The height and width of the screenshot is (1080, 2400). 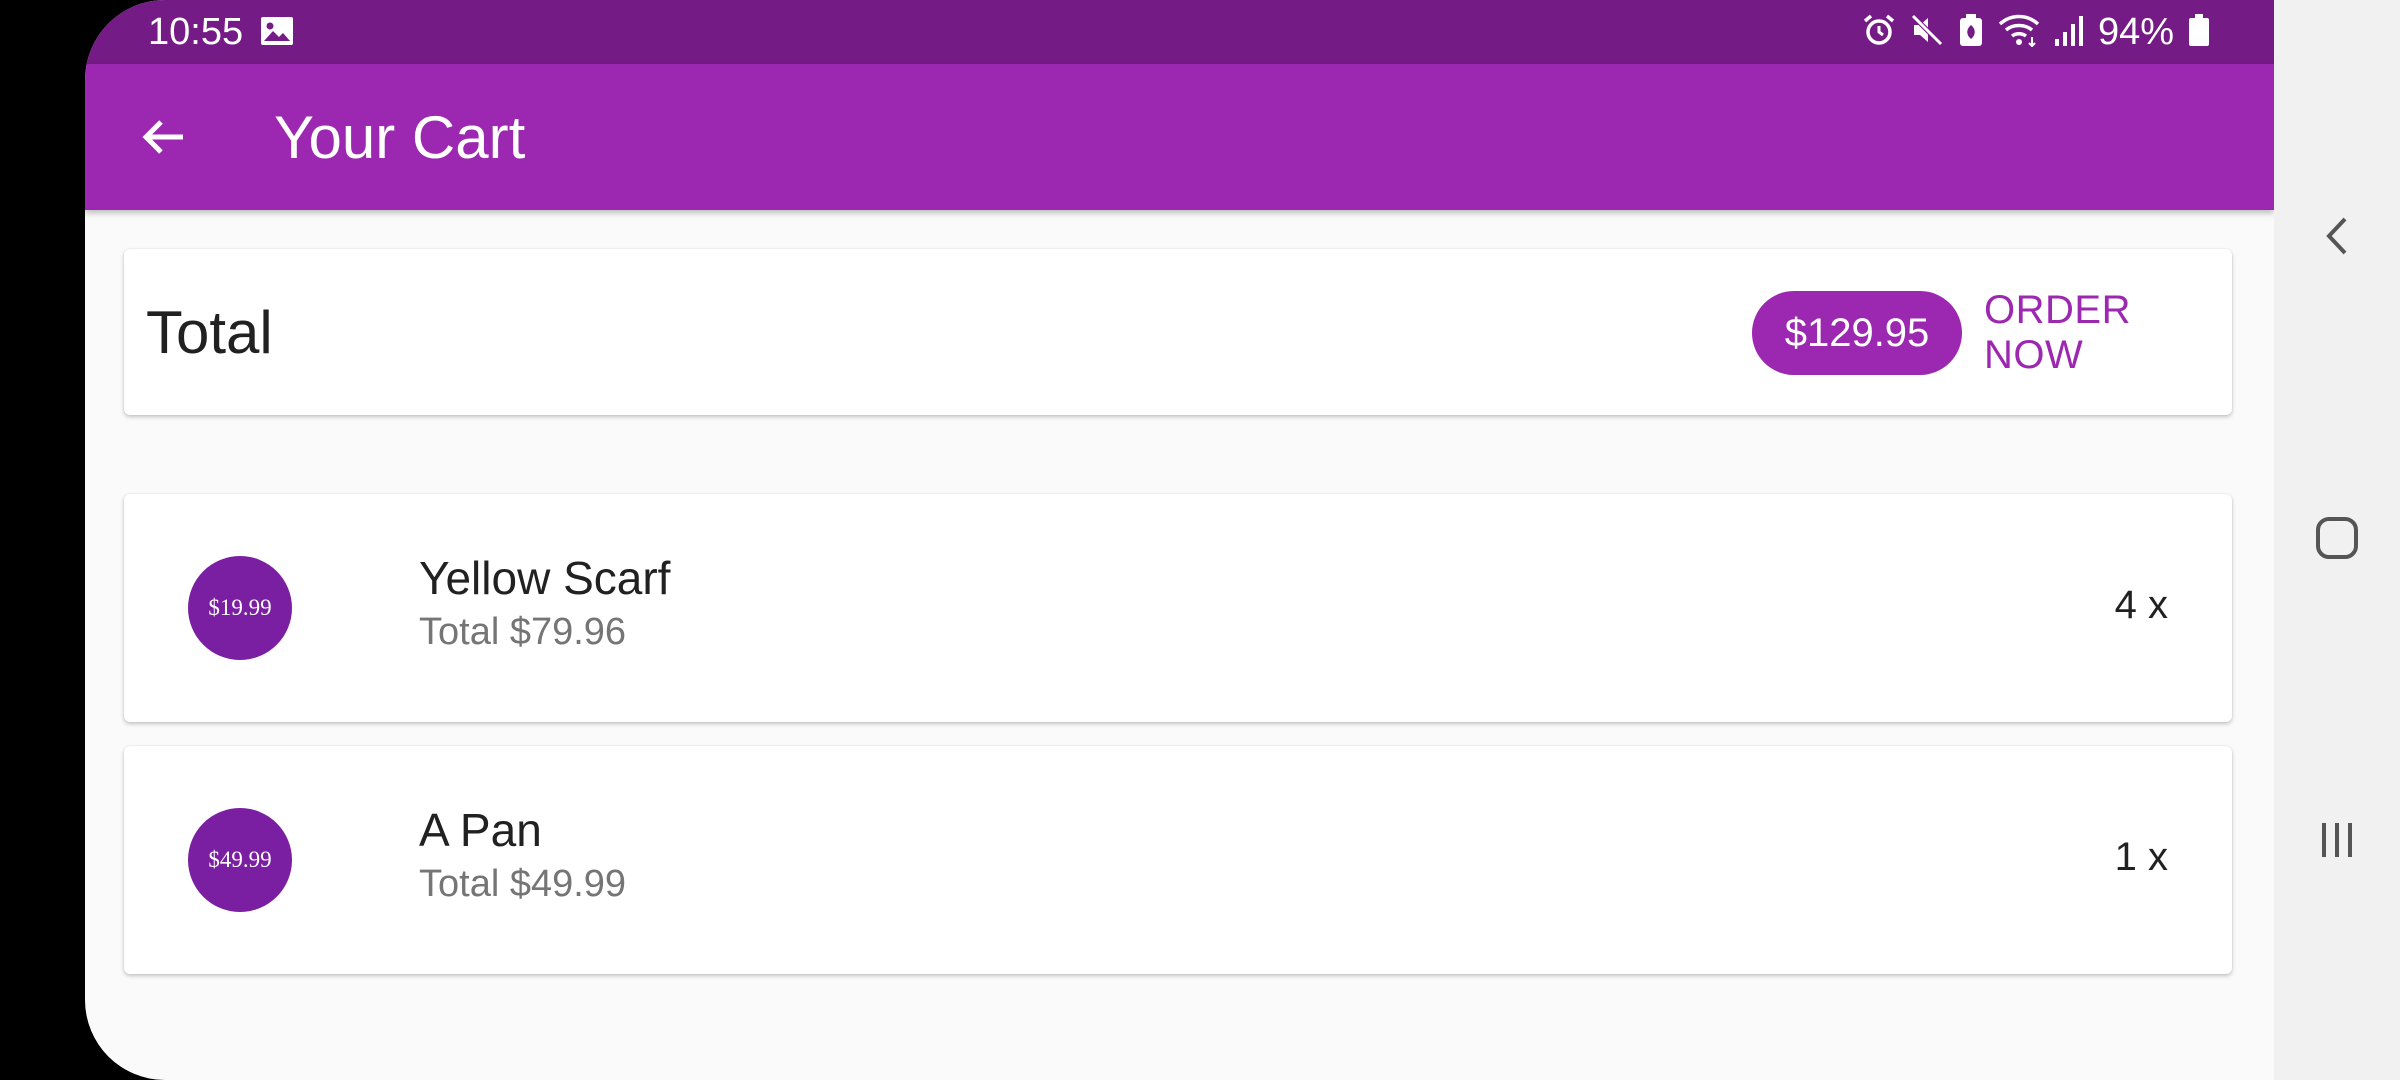 I want to click on arrow-back-icon, so click(x=162, y=137).